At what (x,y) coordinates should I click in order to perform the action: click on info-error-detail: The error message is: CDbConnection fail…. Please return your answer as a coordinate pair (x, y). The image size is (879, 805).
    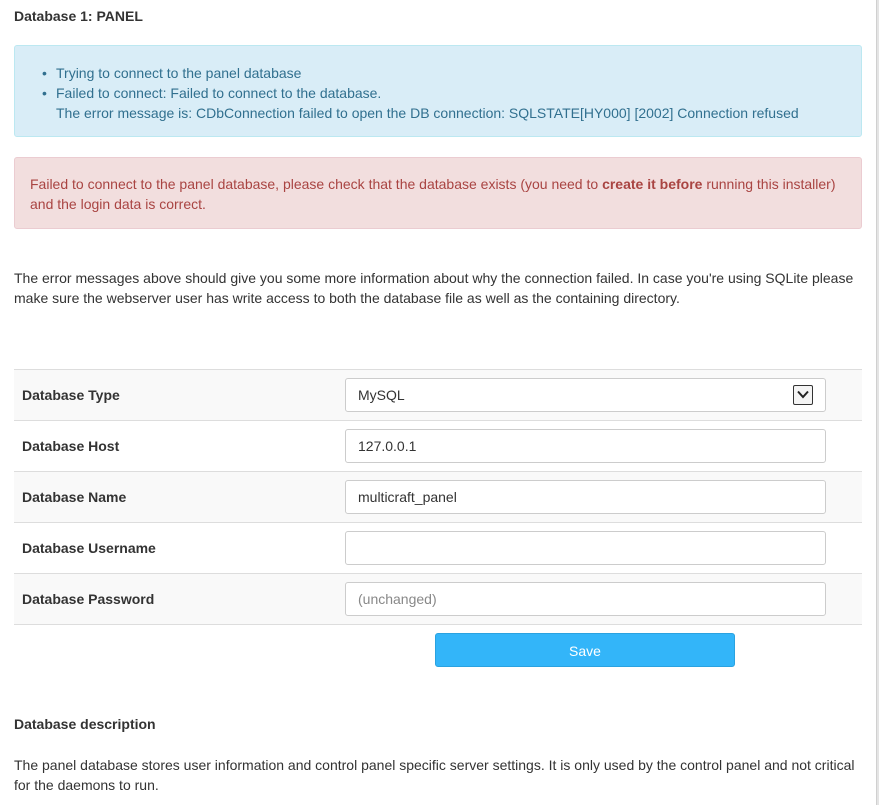
    Looking at the image, I should click on (427, 113).